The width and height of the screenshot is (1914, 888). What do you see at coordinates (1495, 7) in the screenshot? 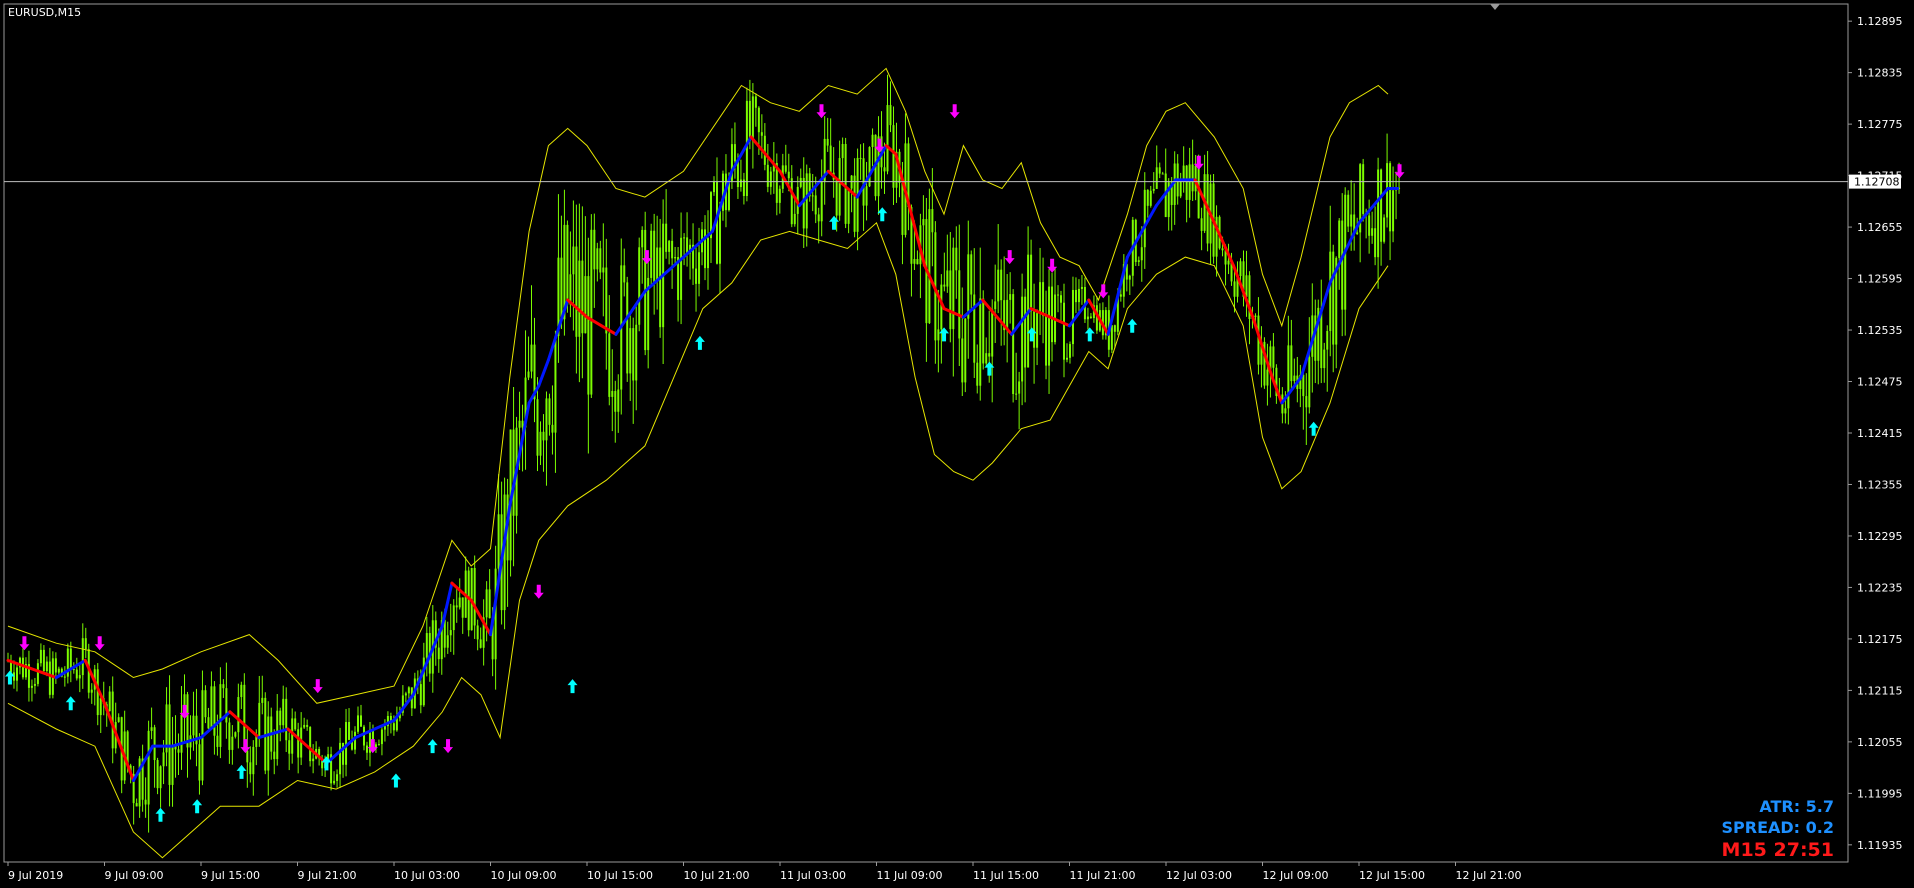
I see `chart-shift-icon` at bounding box center [1495, 7].